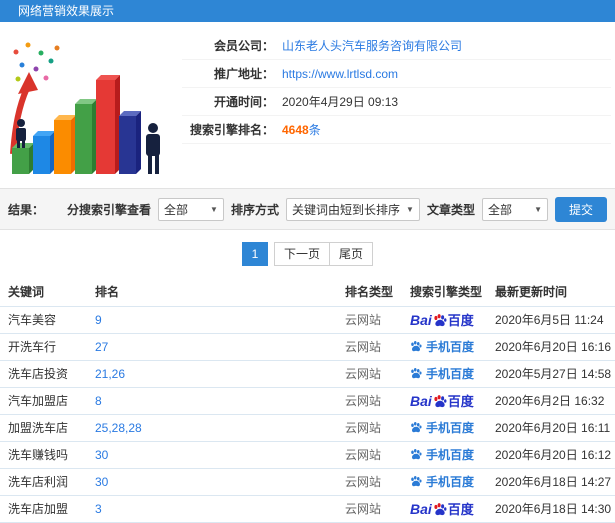 The image size is (615, 523). What do you see at coordinates (243, 74) in the screenshot?
I see `promo-url-label: 推广地址：` at bounding box center [243, 74].